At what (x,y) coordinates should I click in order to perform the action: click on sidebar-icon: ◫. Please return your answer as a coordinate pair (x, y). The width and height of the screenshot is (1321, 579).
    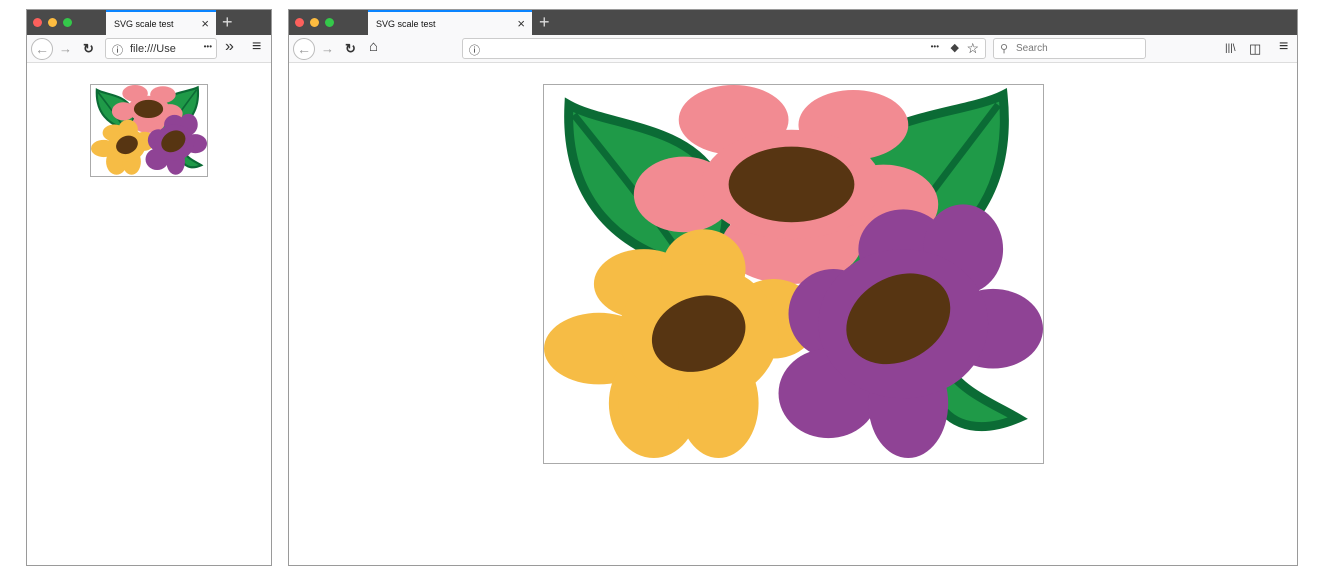
    Looking at the image, I should click on (1255, 49).